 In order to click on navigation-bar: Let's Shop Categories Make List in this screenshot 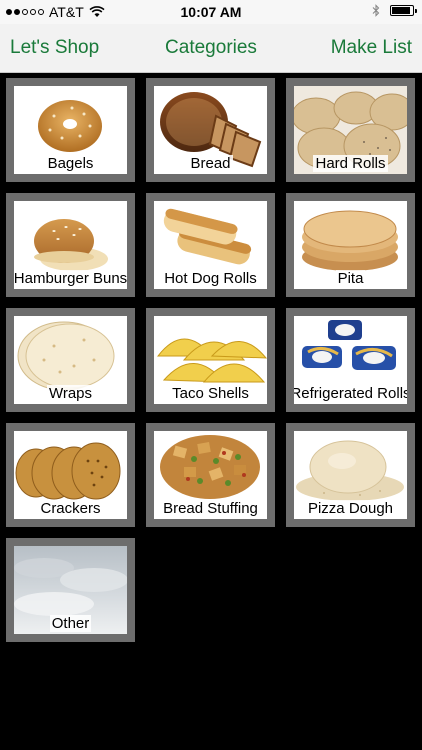, I will do `click(211, 48)`.